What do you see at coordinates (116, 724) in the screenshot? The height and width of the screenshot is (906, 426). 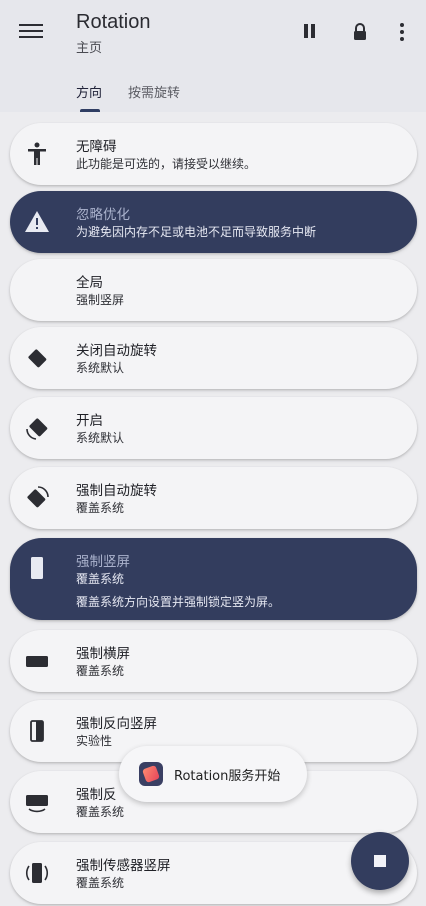 I see `card-title: 强制反向竖屏` at bounding box center [116, 724].